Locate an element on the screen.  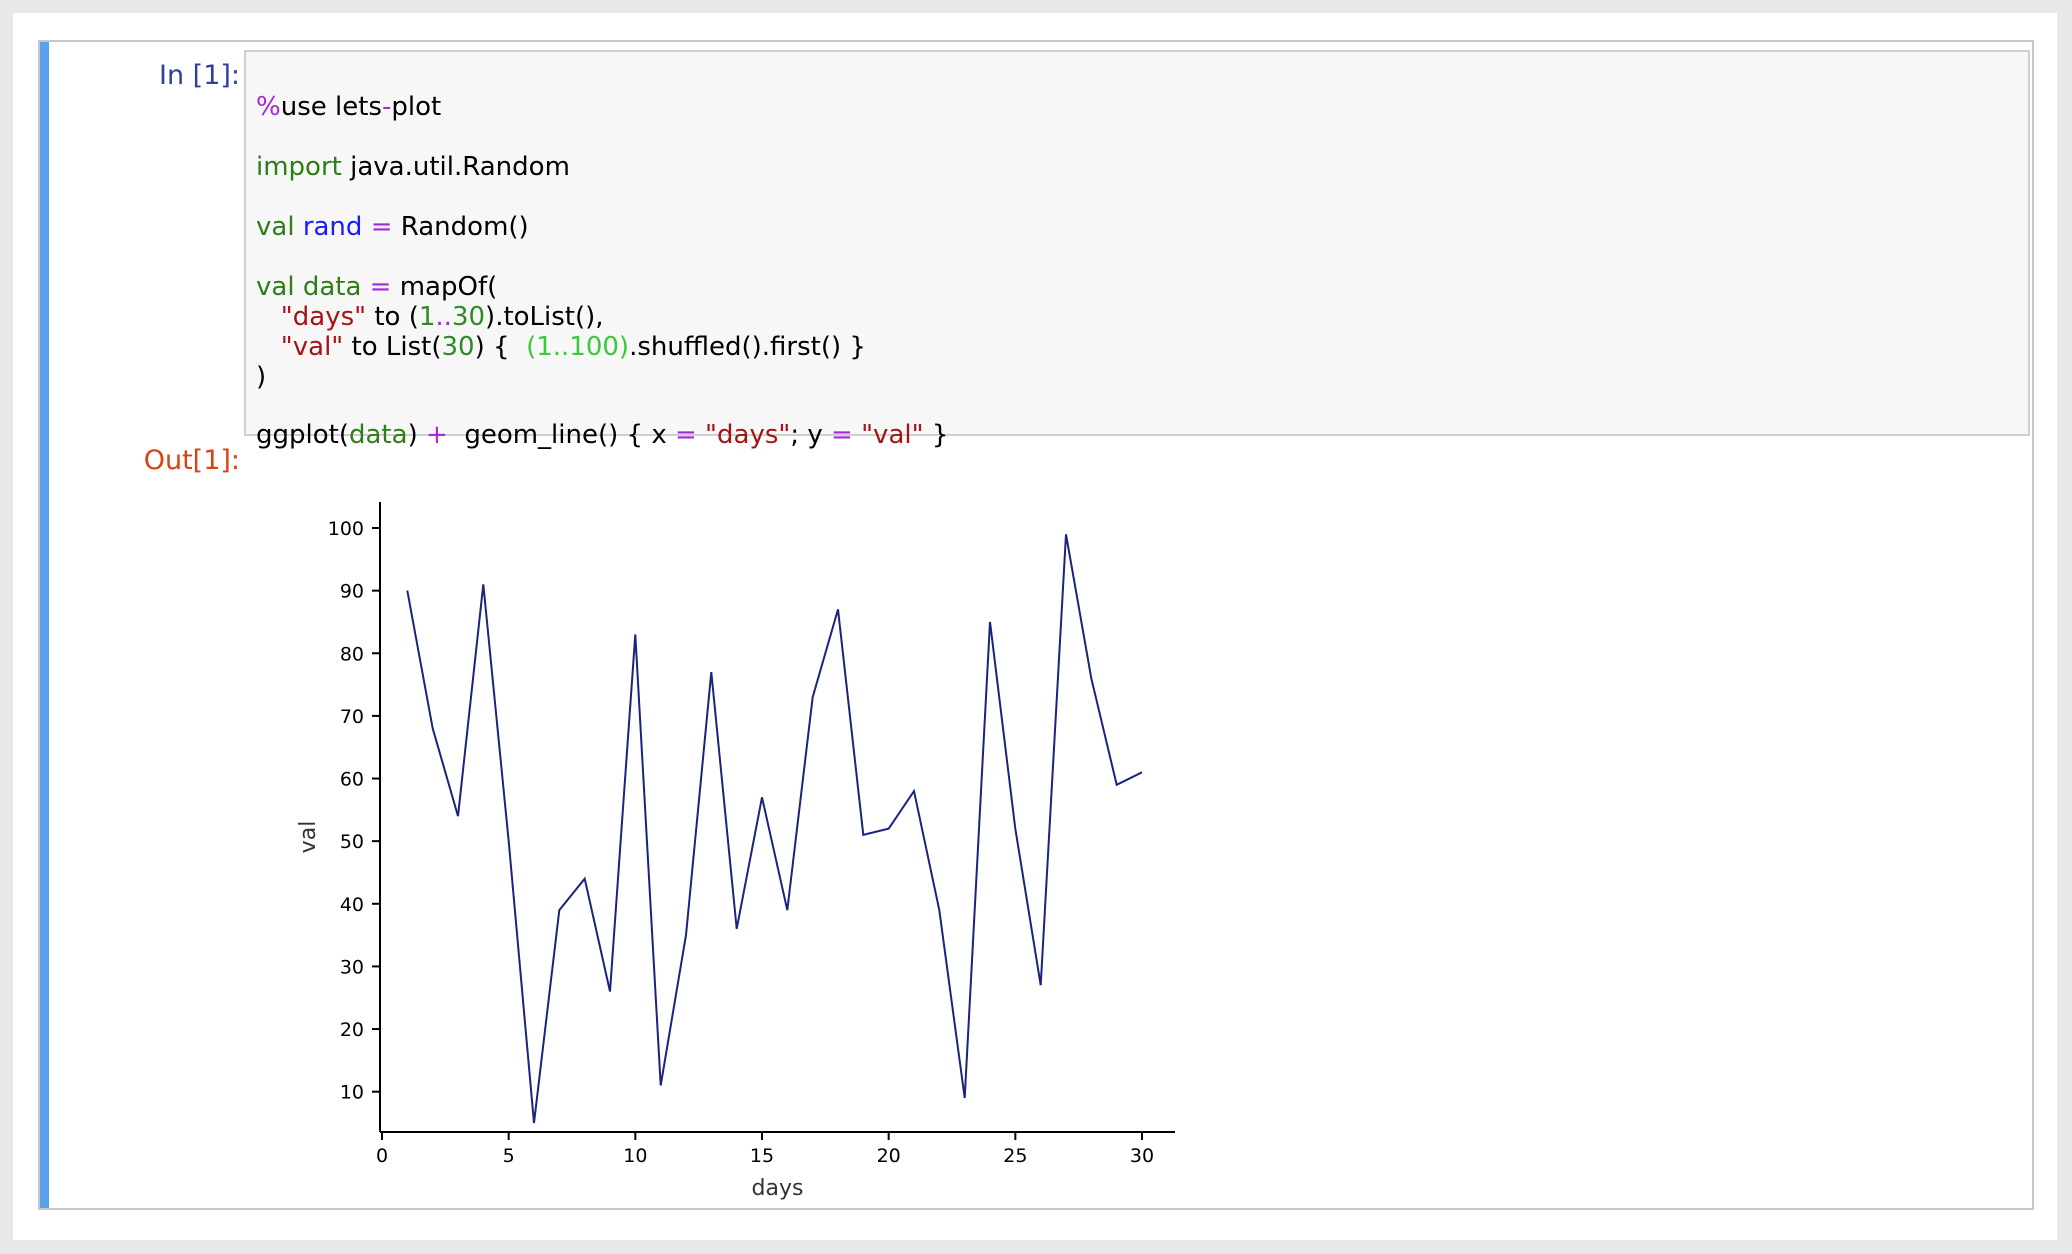
x-tick-label: 25 is located at coordinates (1015, 1156).